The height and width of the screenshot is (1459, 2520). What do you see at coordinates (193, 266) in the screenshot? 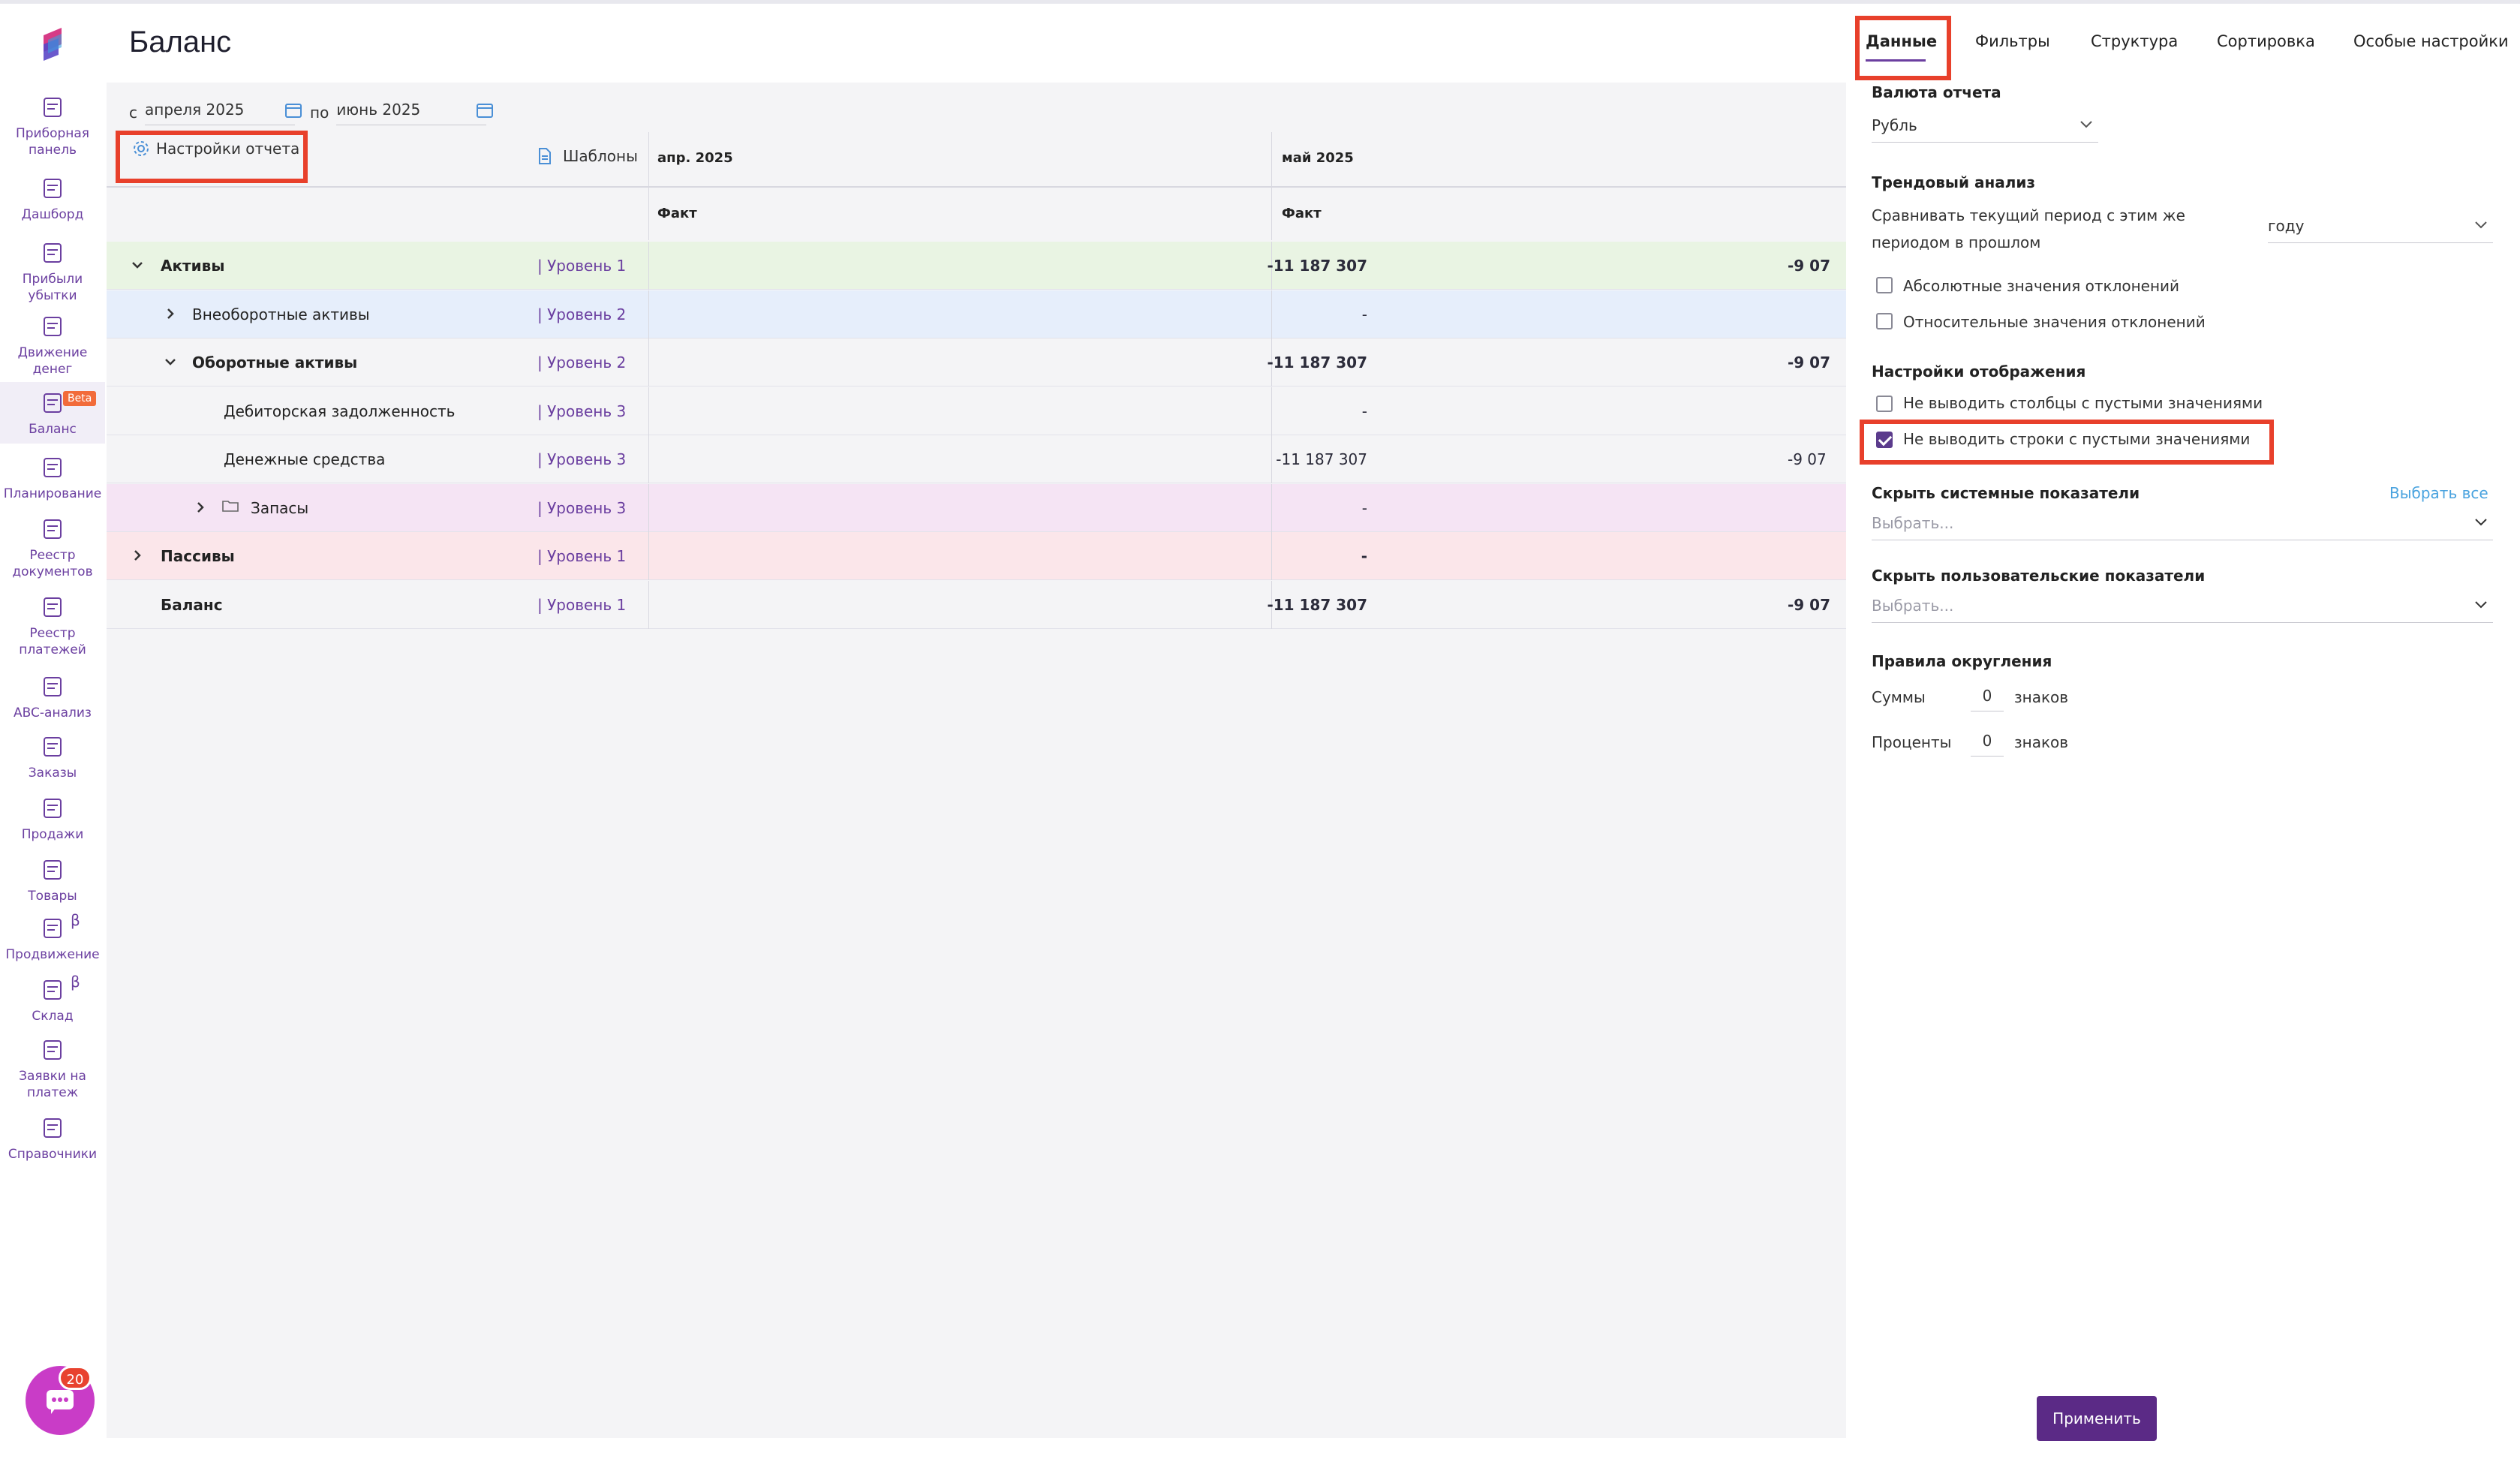
I see `row-name: Активы` at bounding box center [193, 266].